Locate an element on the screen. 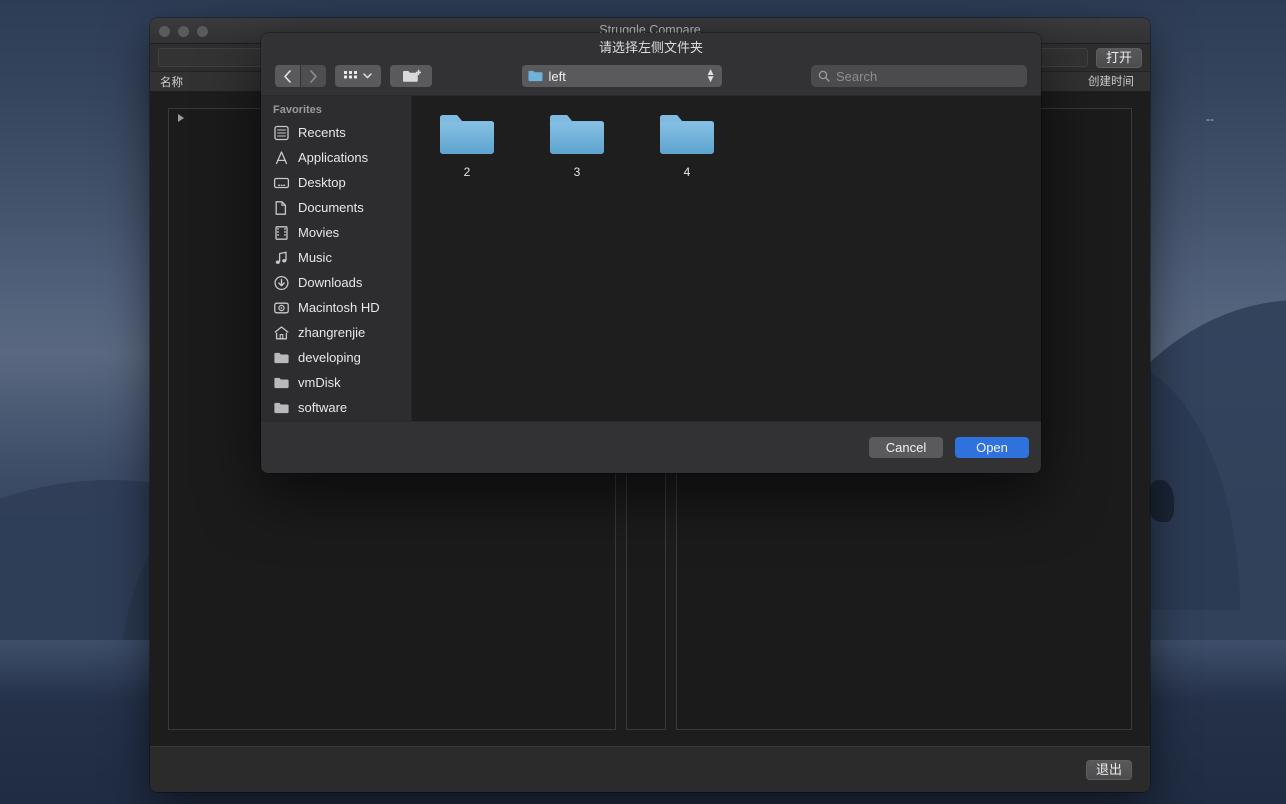 The image size is (1286, 804). harddisk-icon is located at coordinates (281, 307).